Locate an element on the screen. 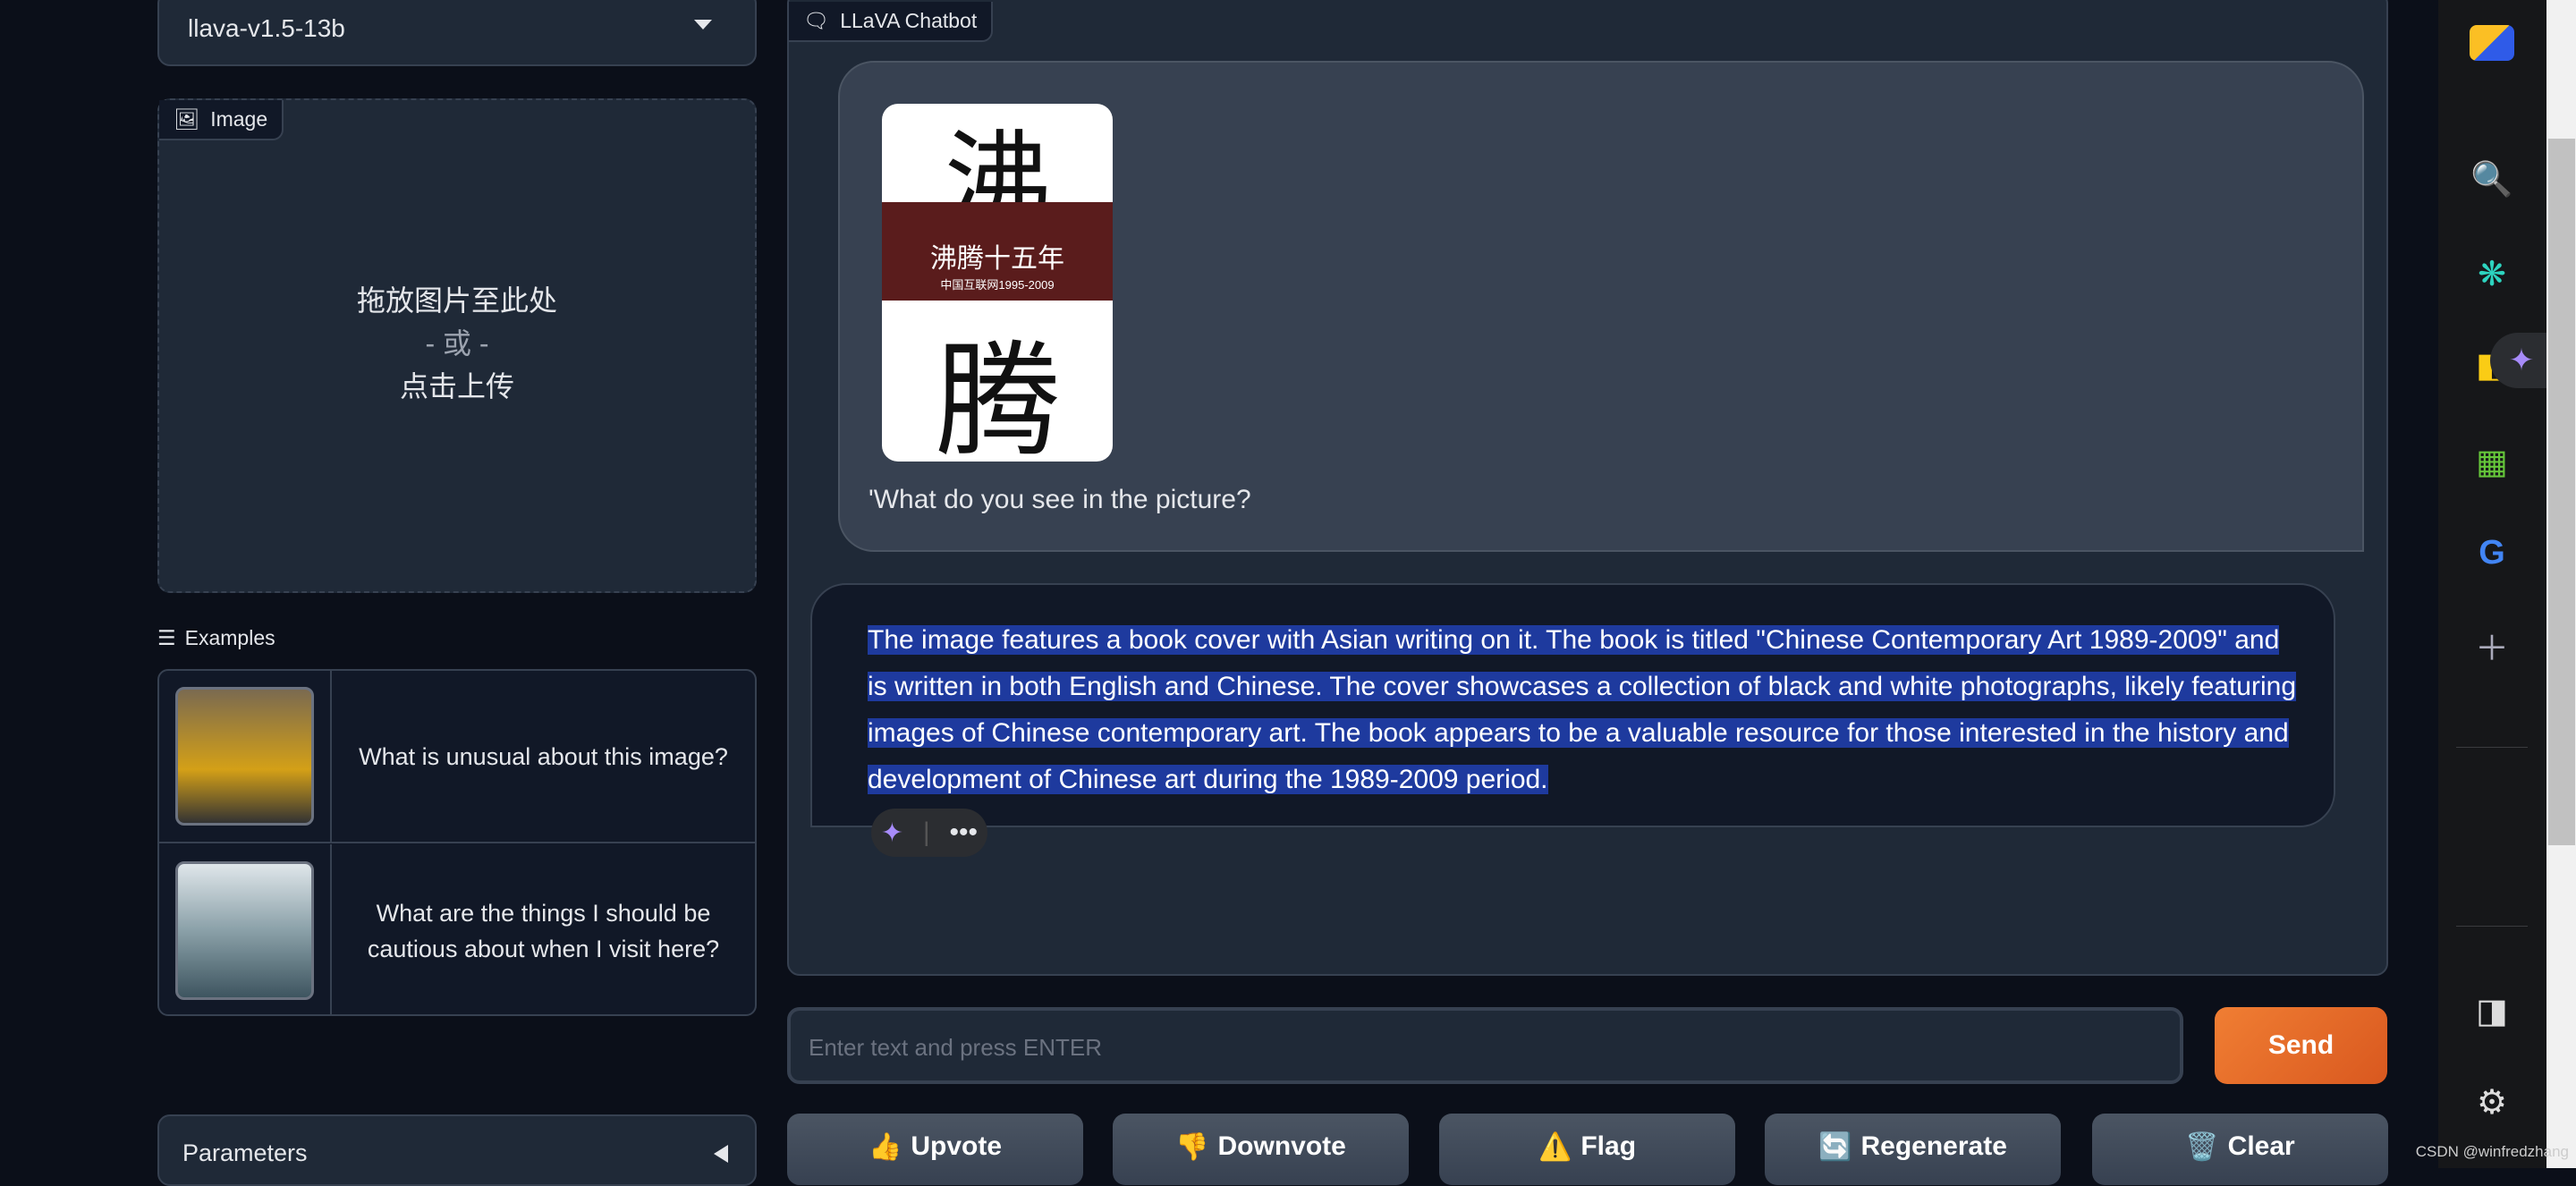 The width and height of the screenshot is (2576, 1186). chevron-down-icon is located at coordinates (703, 25).